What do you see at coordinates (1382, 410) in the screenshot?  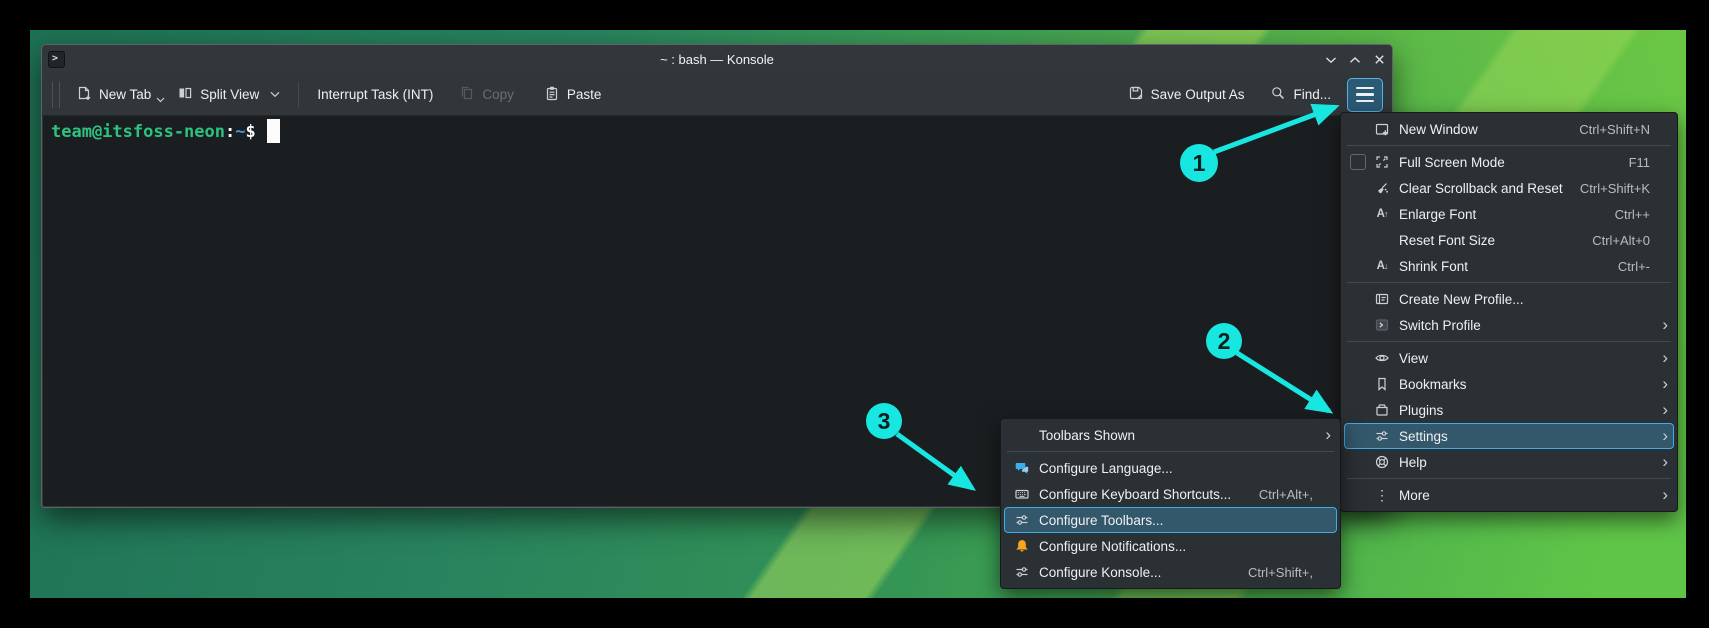 I see `plugins-box-icon` at bounding box center [1382, 410].